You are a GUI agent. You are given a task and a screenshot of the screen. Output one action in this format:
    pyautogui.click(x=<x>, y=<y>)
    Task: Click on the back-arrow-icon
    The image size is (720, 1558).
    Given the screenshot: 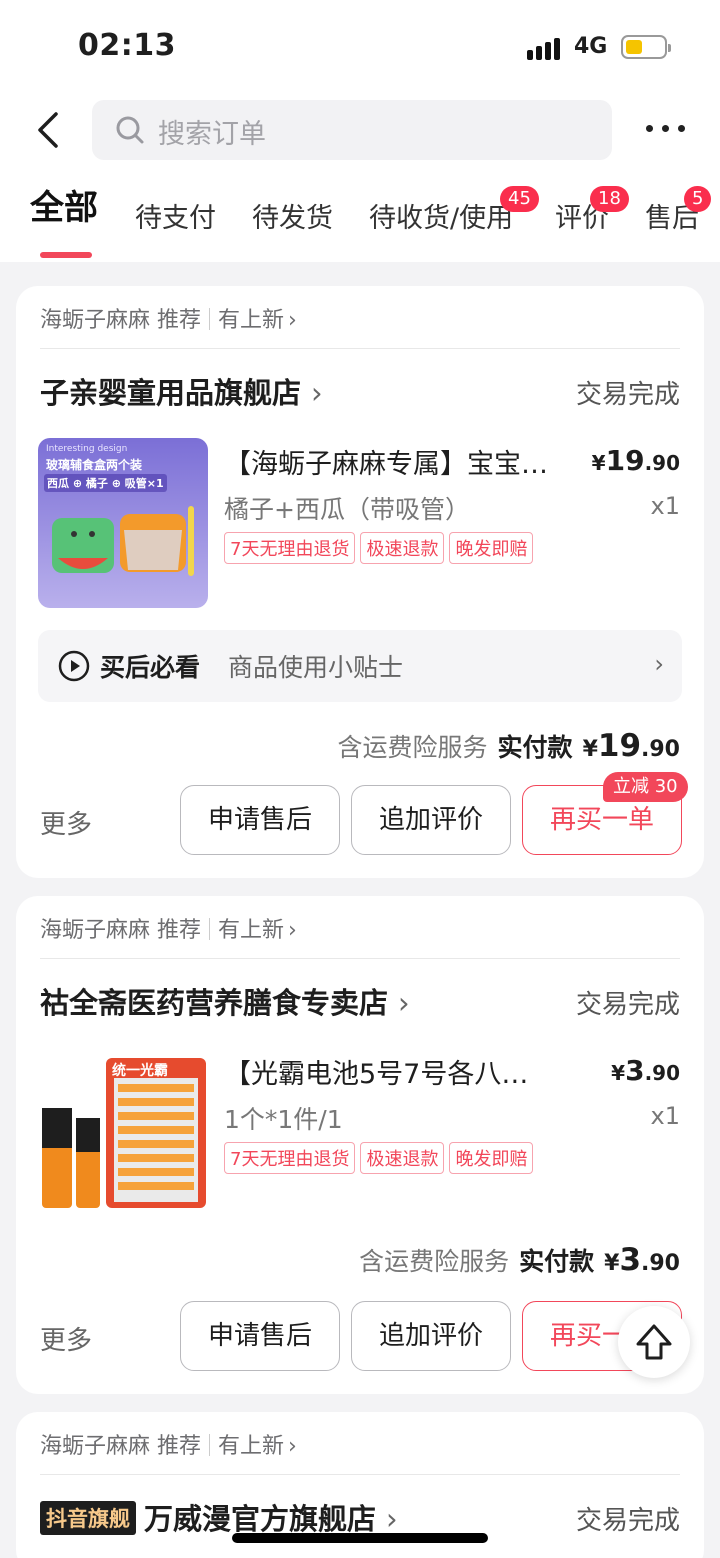 What is the action you would take?
    pyautogui.click(x=50, y=130)
    